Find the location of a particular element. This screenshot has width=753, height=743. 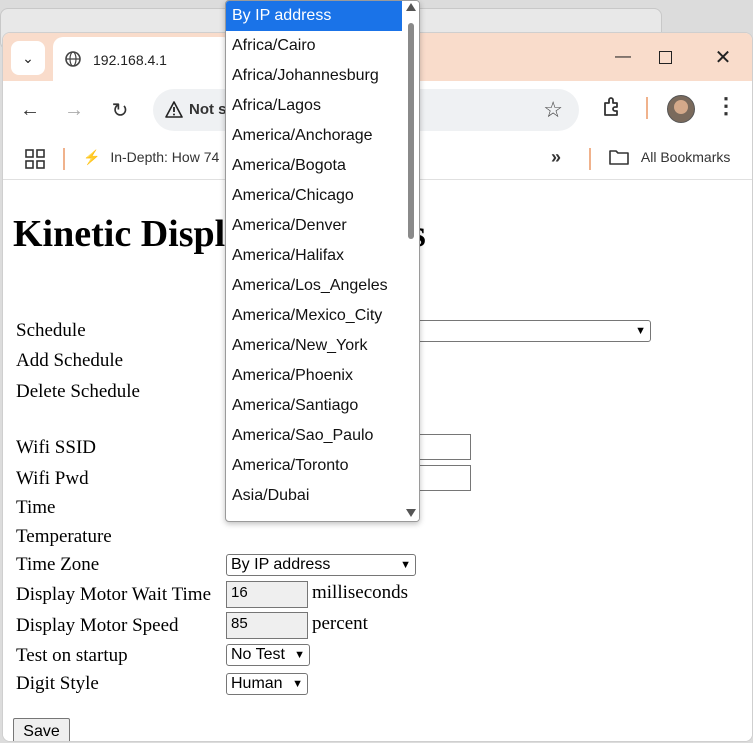

time-zone-option: America/Phoenix is located at coordinates (314, 376).